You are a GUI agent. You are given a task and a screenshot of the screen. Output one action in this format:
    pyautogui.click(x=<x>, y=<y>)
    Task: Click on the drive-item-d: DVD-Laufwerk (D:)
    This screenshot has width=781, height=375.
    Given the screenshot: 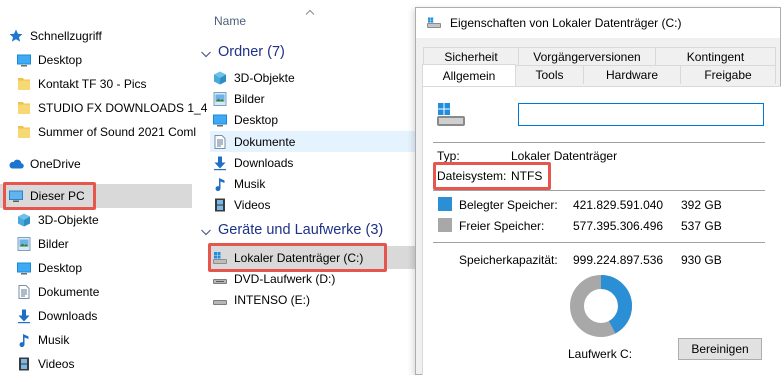 What is the action you would take?
    pyautogui.click(x=273, y=278)
    